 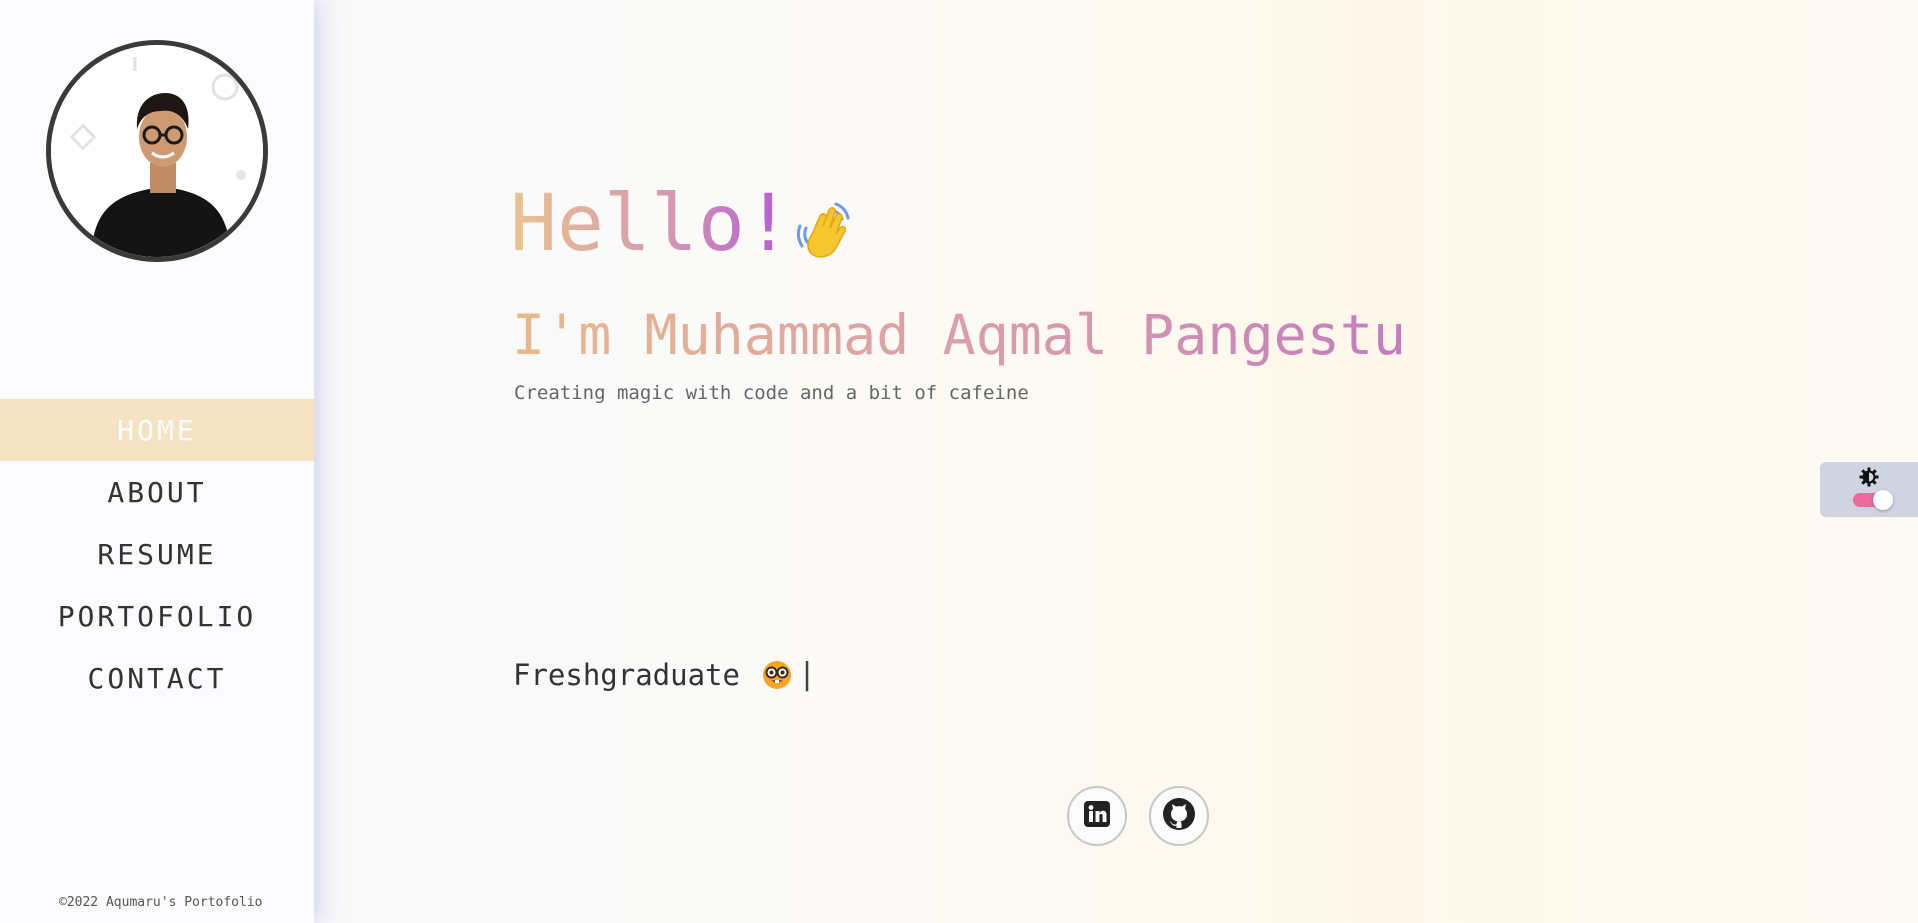 I want to click on github-button, so click(x=1179, y=816).